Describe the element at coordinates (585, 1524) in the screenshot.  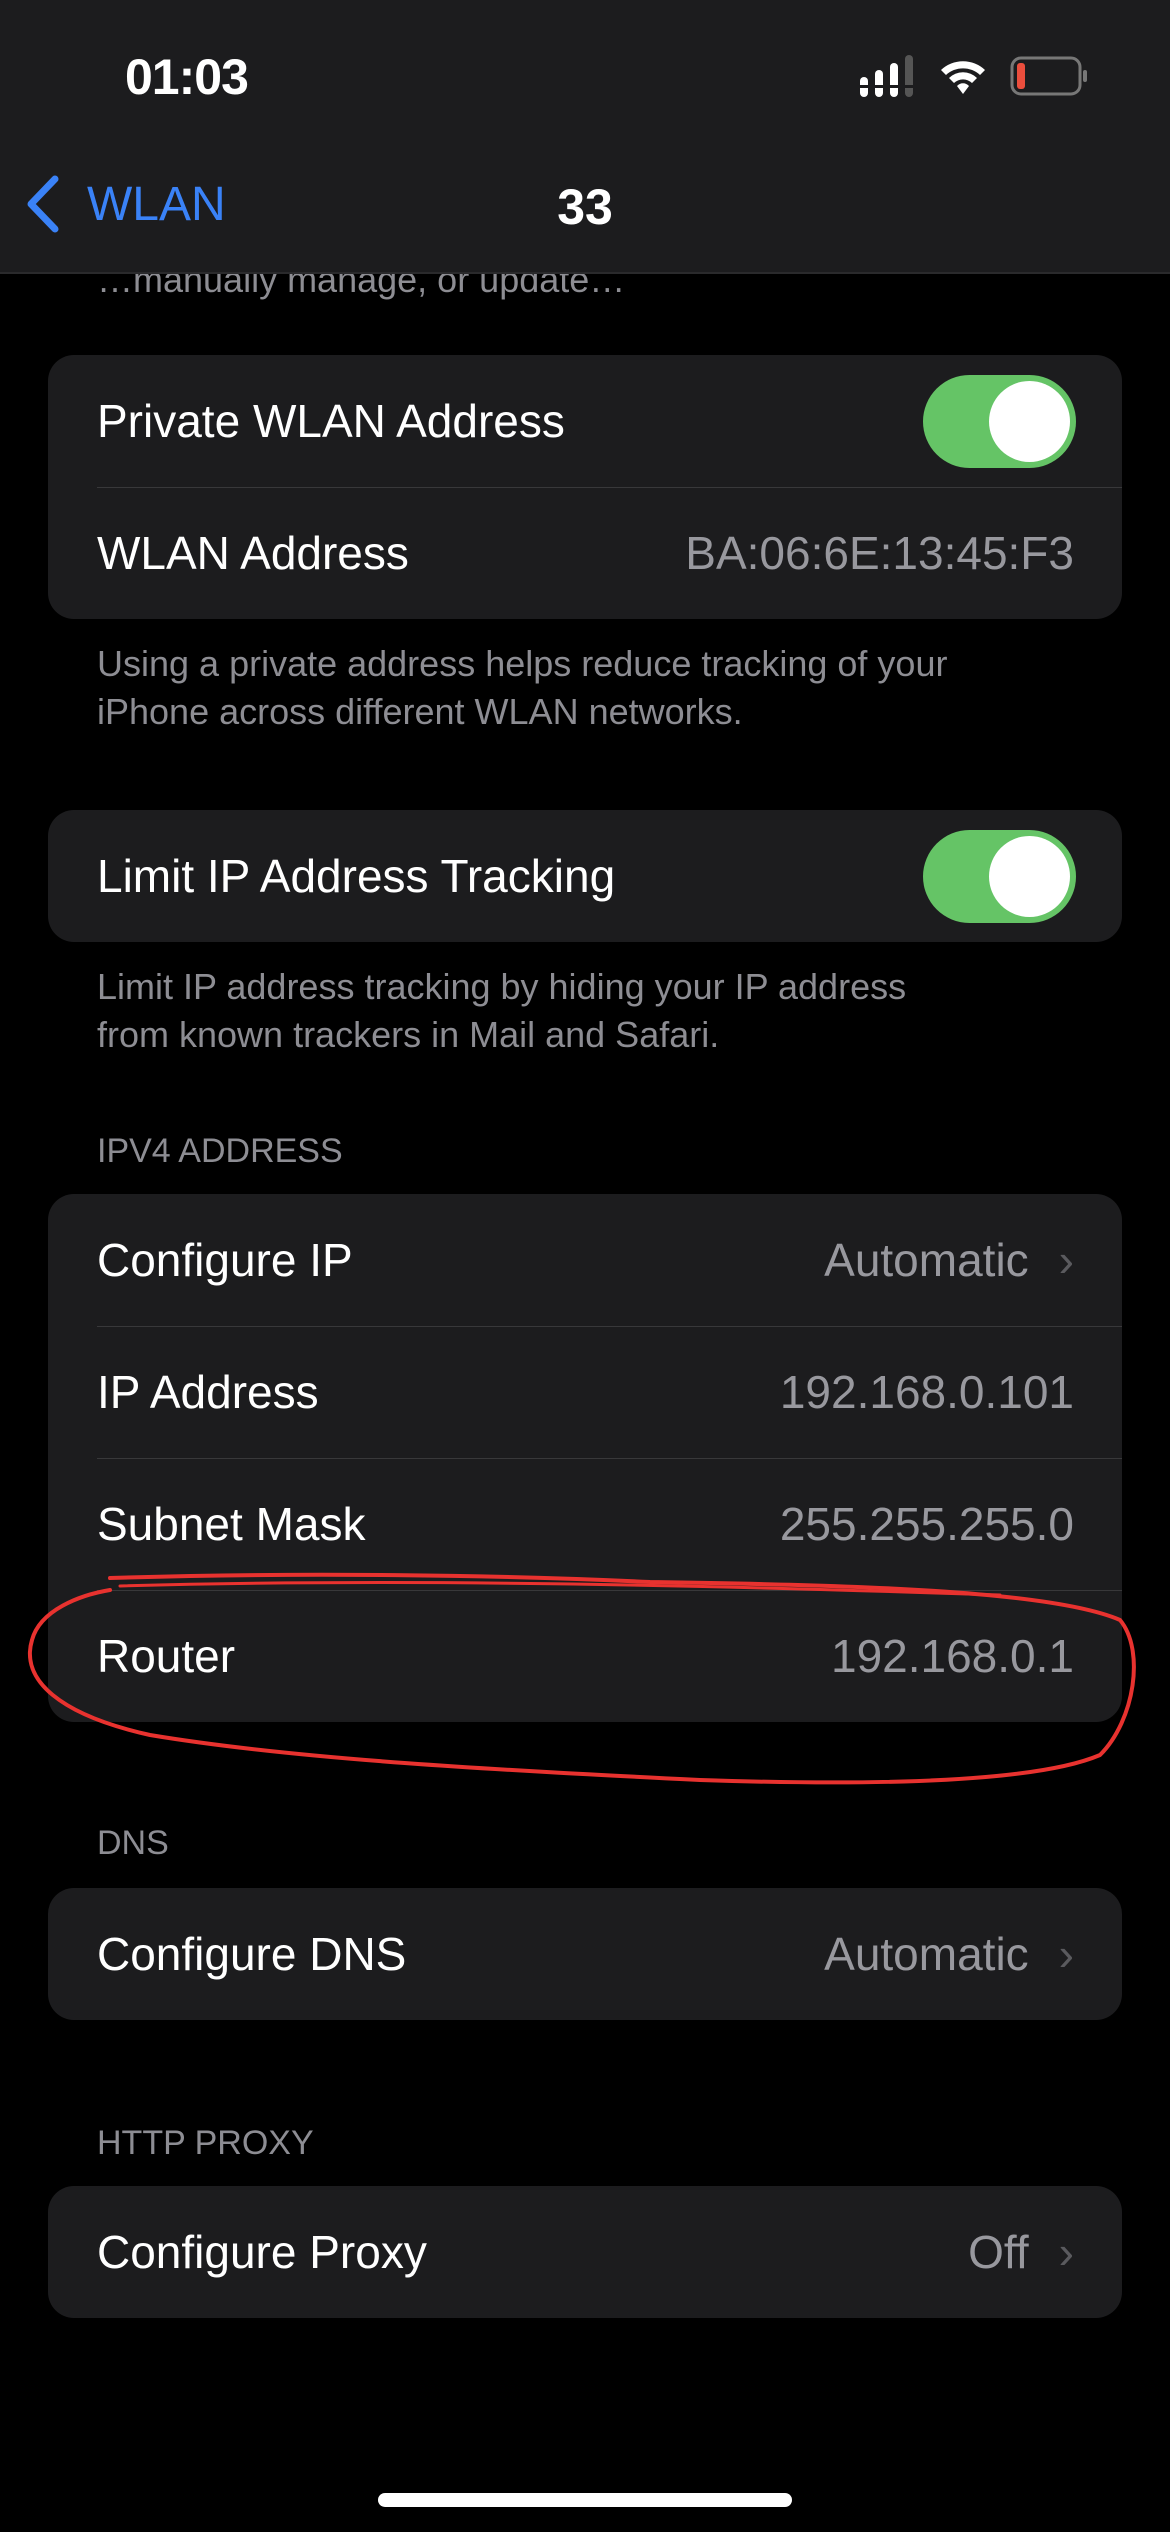
I see `subnet-mask-row: Subnet Mask 255.255.255.0` at that location.